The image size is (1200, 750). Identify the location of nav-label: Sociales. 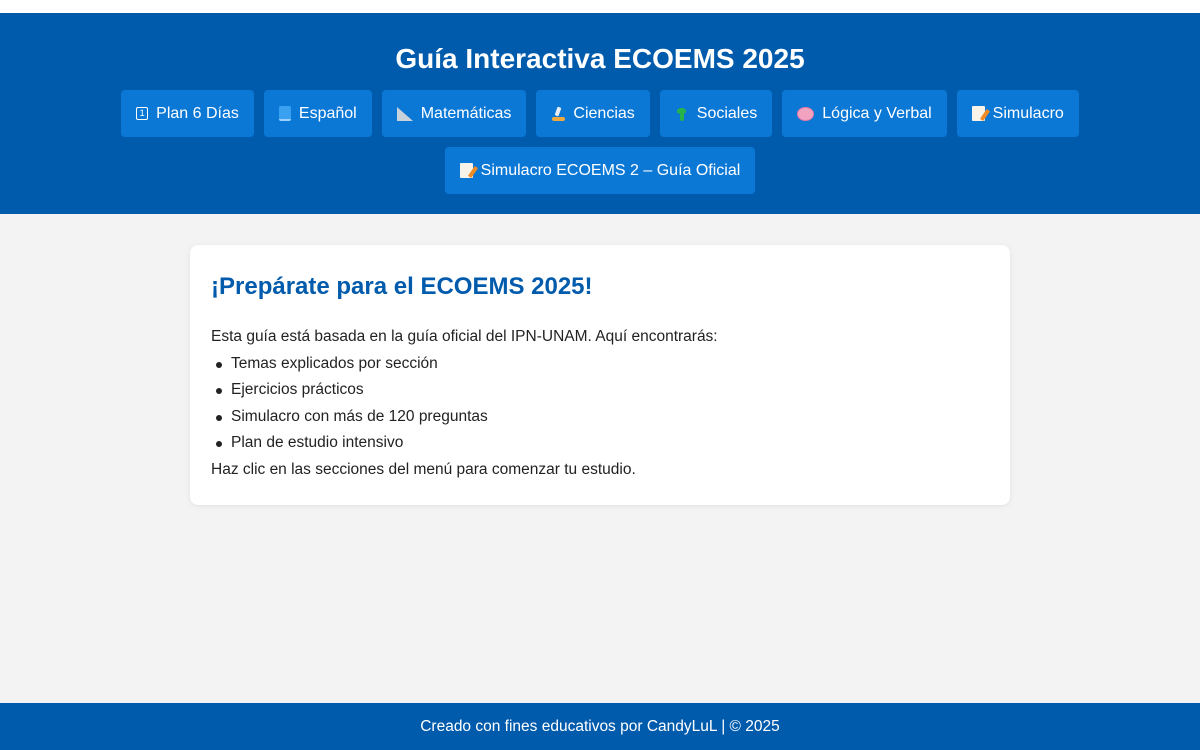
(727, 113).